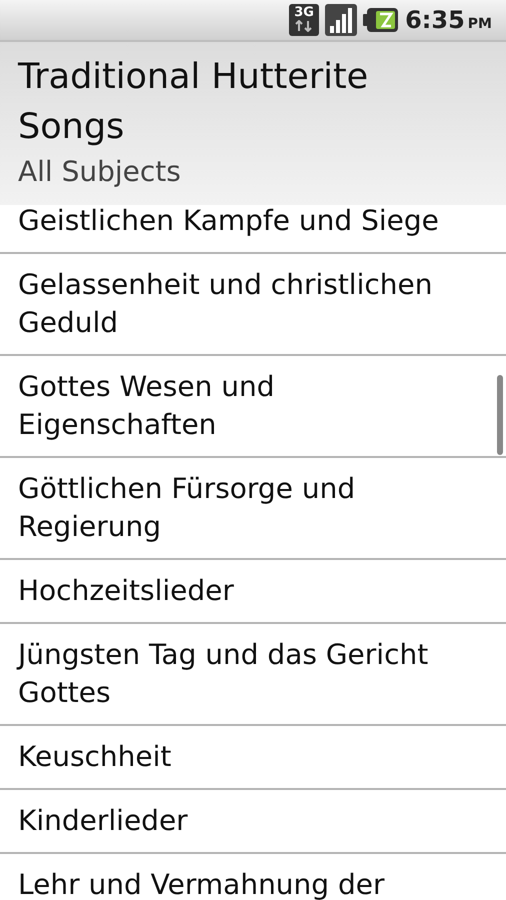 The height and width of the screenshot is (900, 506). I want to click on list-item: Kinderlieder, so click(253, 822).